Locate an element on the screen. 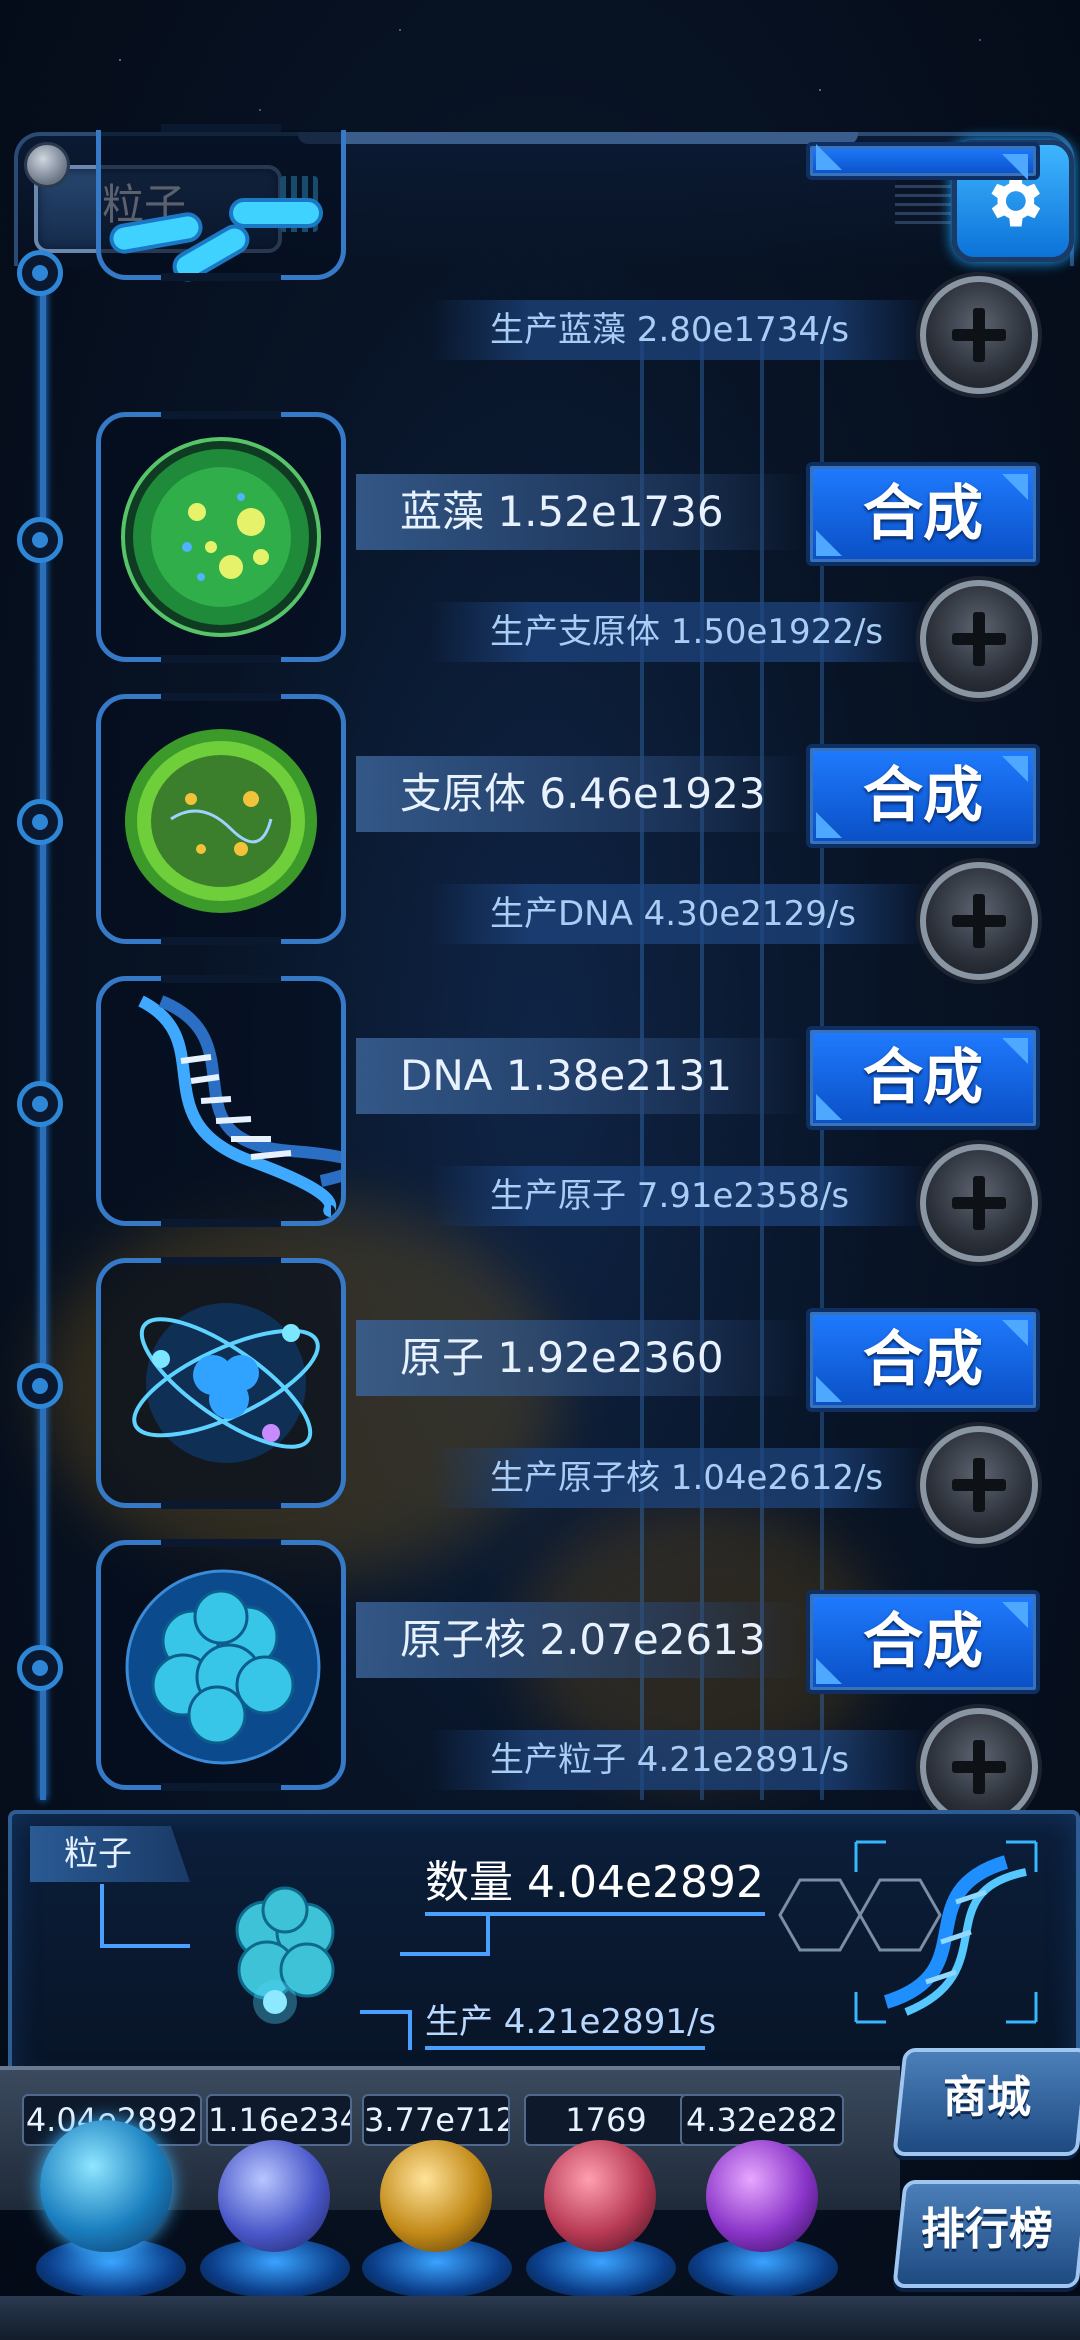 This screenshot has height=2340, width=1080. nucleus-icon is located at coordinates (223, 1667).